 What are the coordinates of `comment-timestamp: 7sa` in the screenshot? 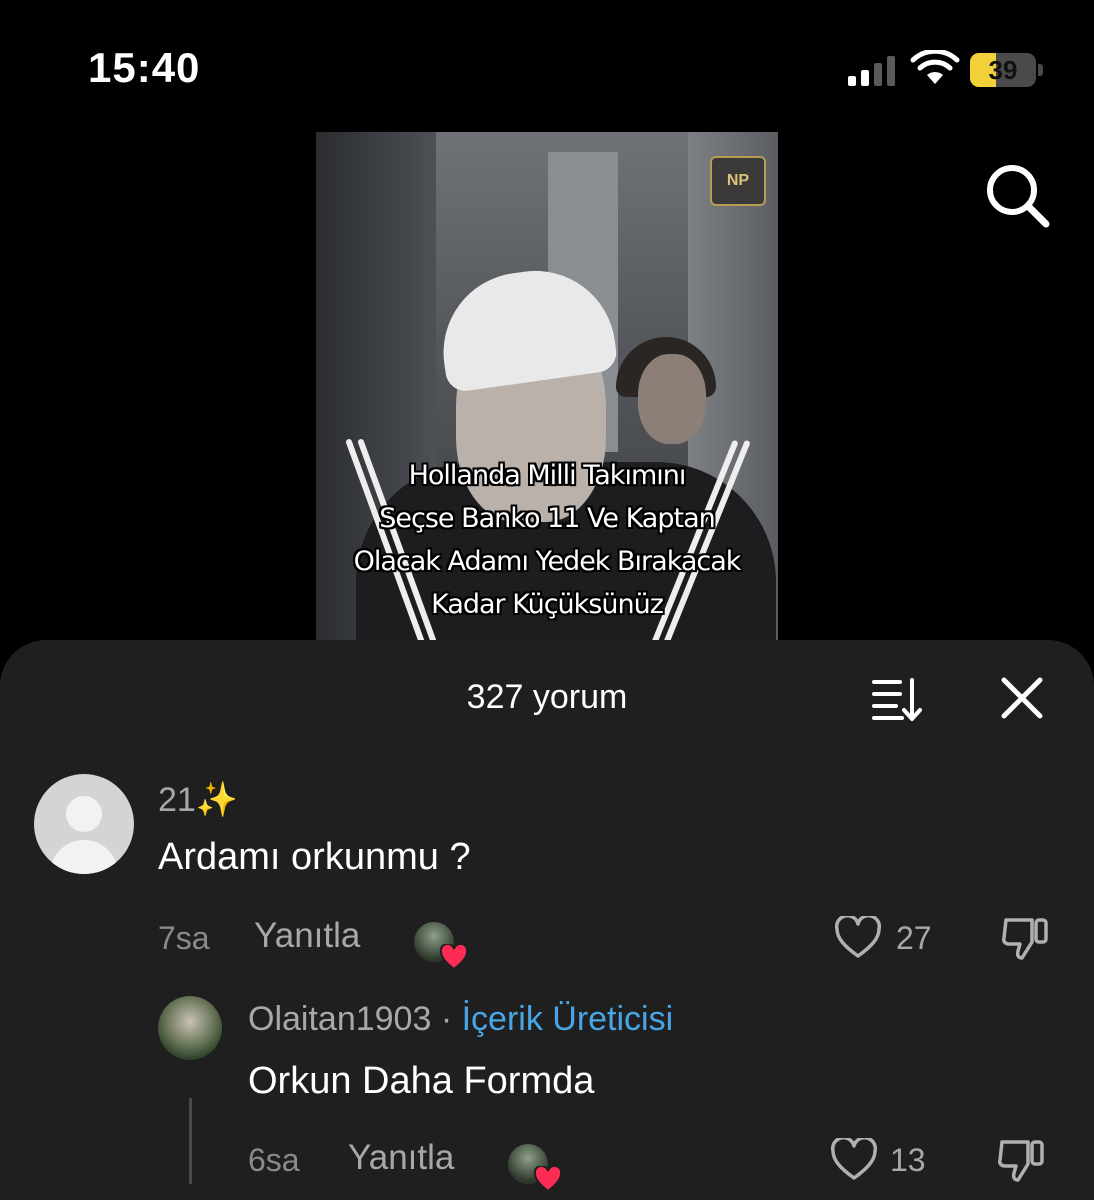 It's located at (184, 938).